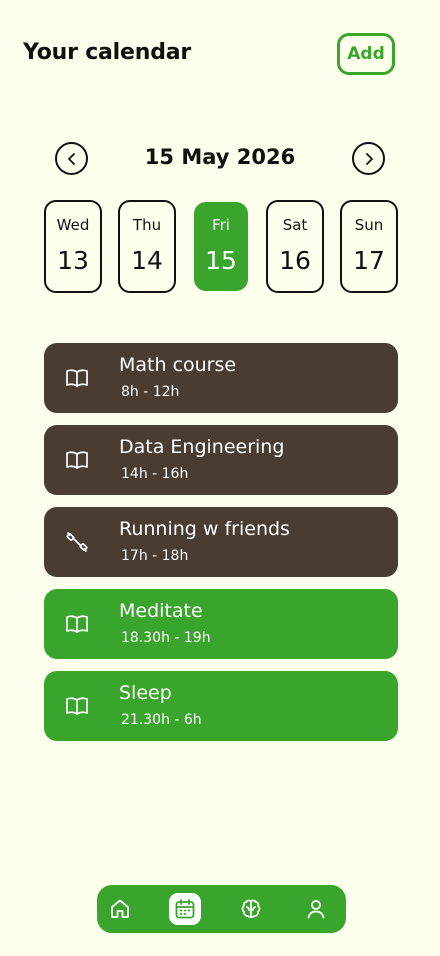  Describe the element at coordinates (221, 706) in the screenshot. I see `event-card: Sleep 21.30h - 6h` at that location.